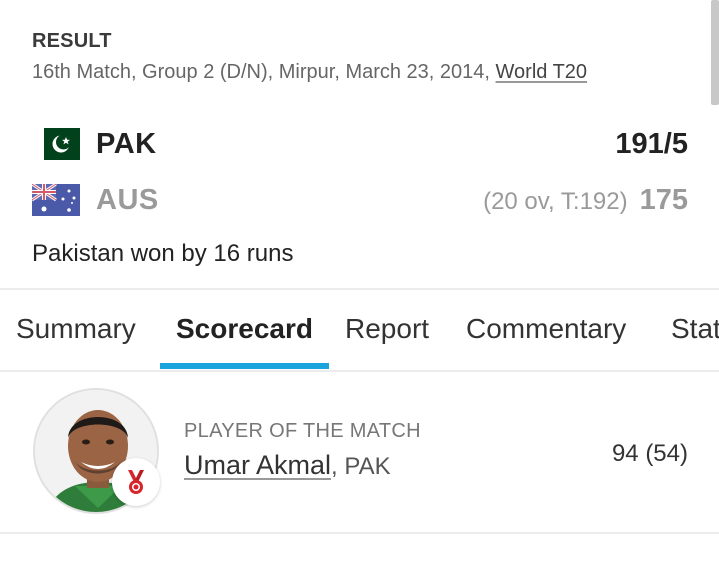 Image resolution: width=719 pixels, height=561 pixels. Describe the element at coordinates (360, 144) in the screenshot. I see `team-row-pak: PAK 191/5` at that location.